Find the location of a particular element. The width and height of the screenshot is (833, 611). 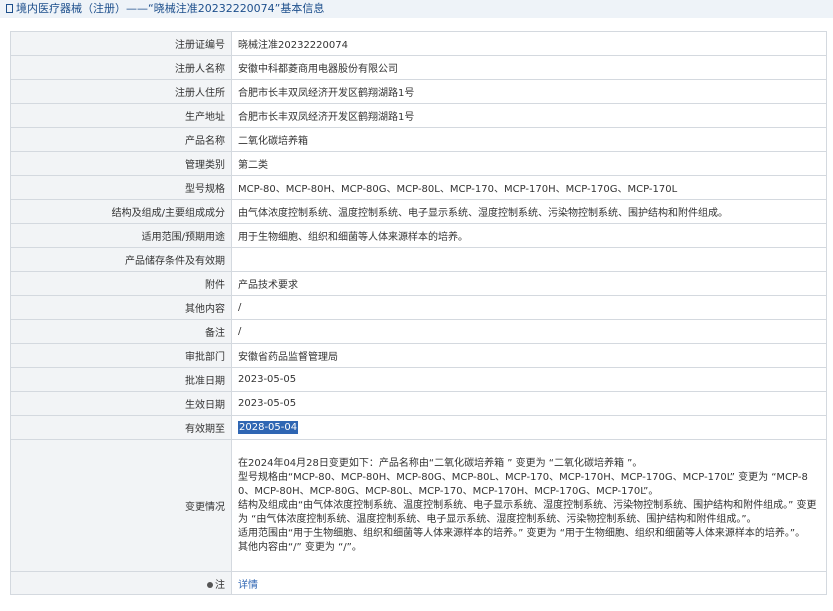

page-header: 境内医疗器械（注册）——“晓械注准20232220074”基本信息 is located at coordinates (416, 9).